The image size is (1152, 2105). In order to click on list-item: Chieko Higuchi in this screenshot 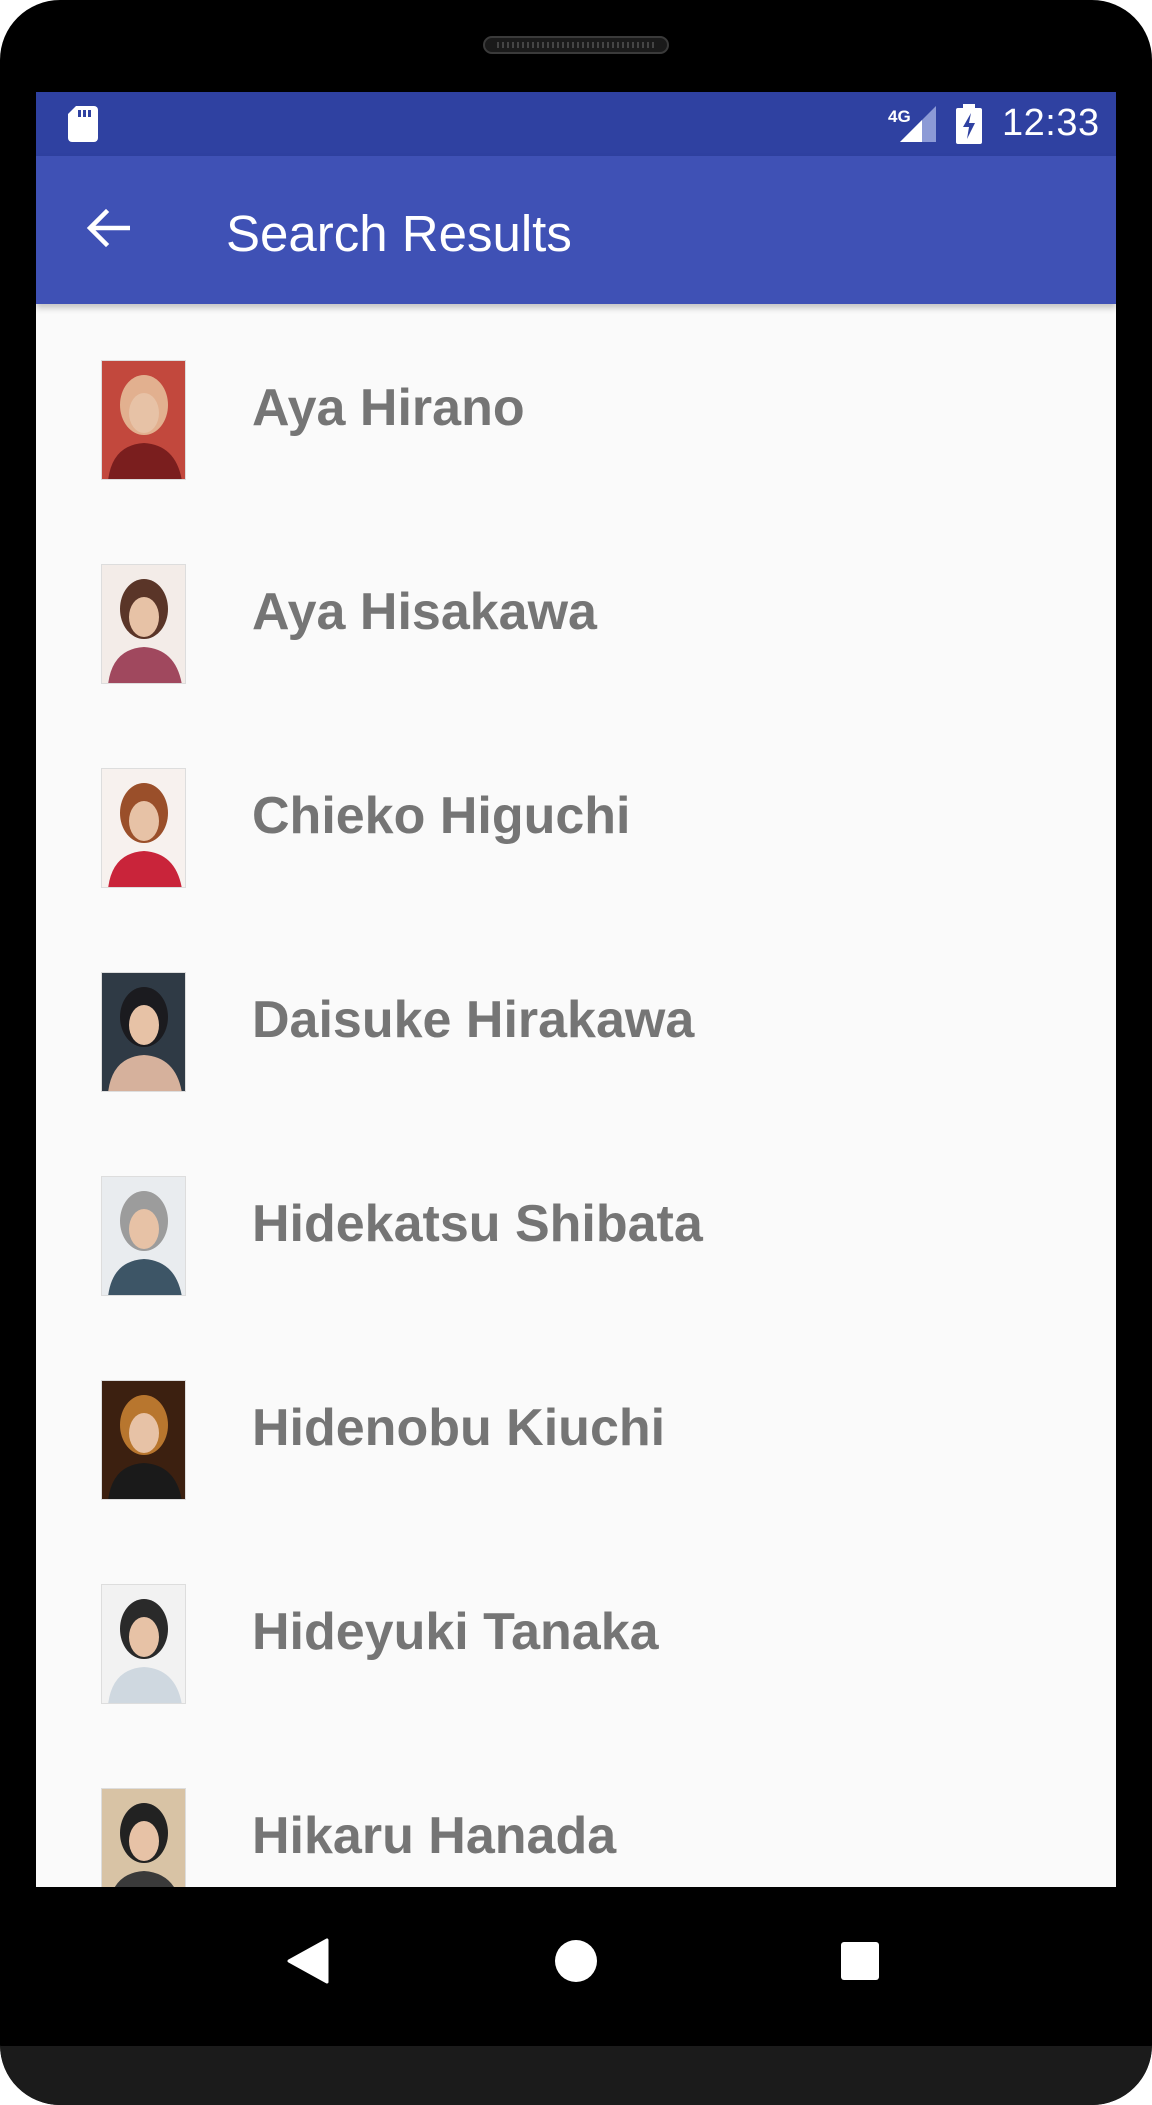, I will do `click(576, 814)`.